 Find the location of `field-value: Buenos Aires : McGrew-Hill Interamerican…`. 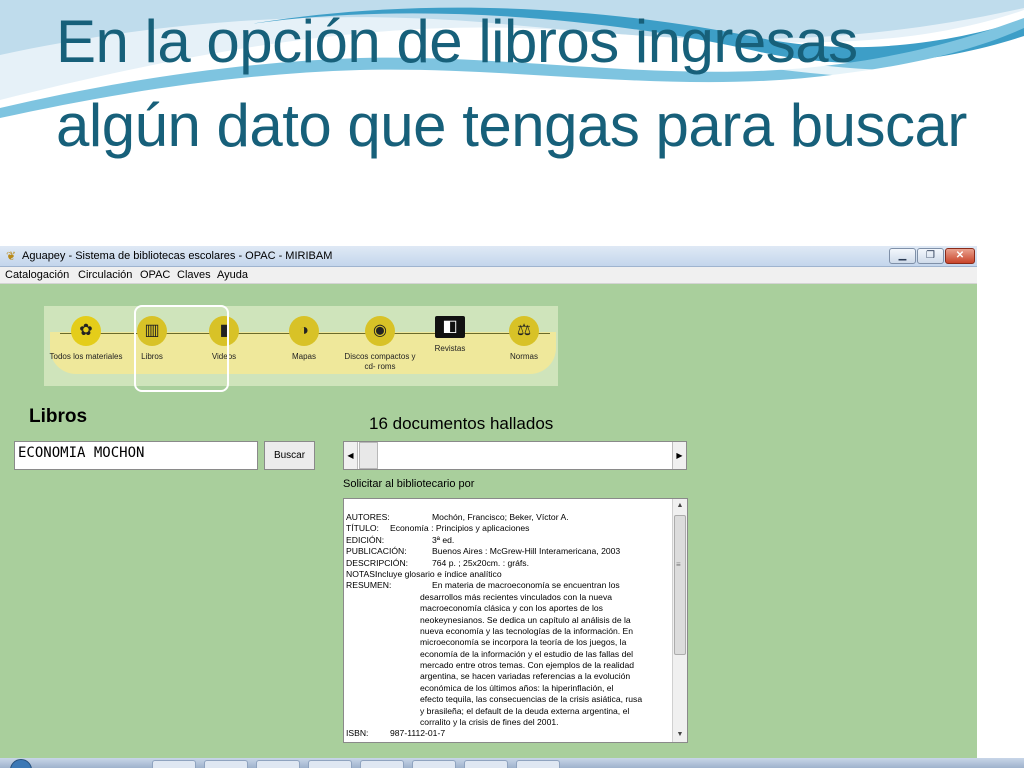

field-value: Buenos Aires : McGrew-Hill Interamerican… is located at coordinates (526, 551).